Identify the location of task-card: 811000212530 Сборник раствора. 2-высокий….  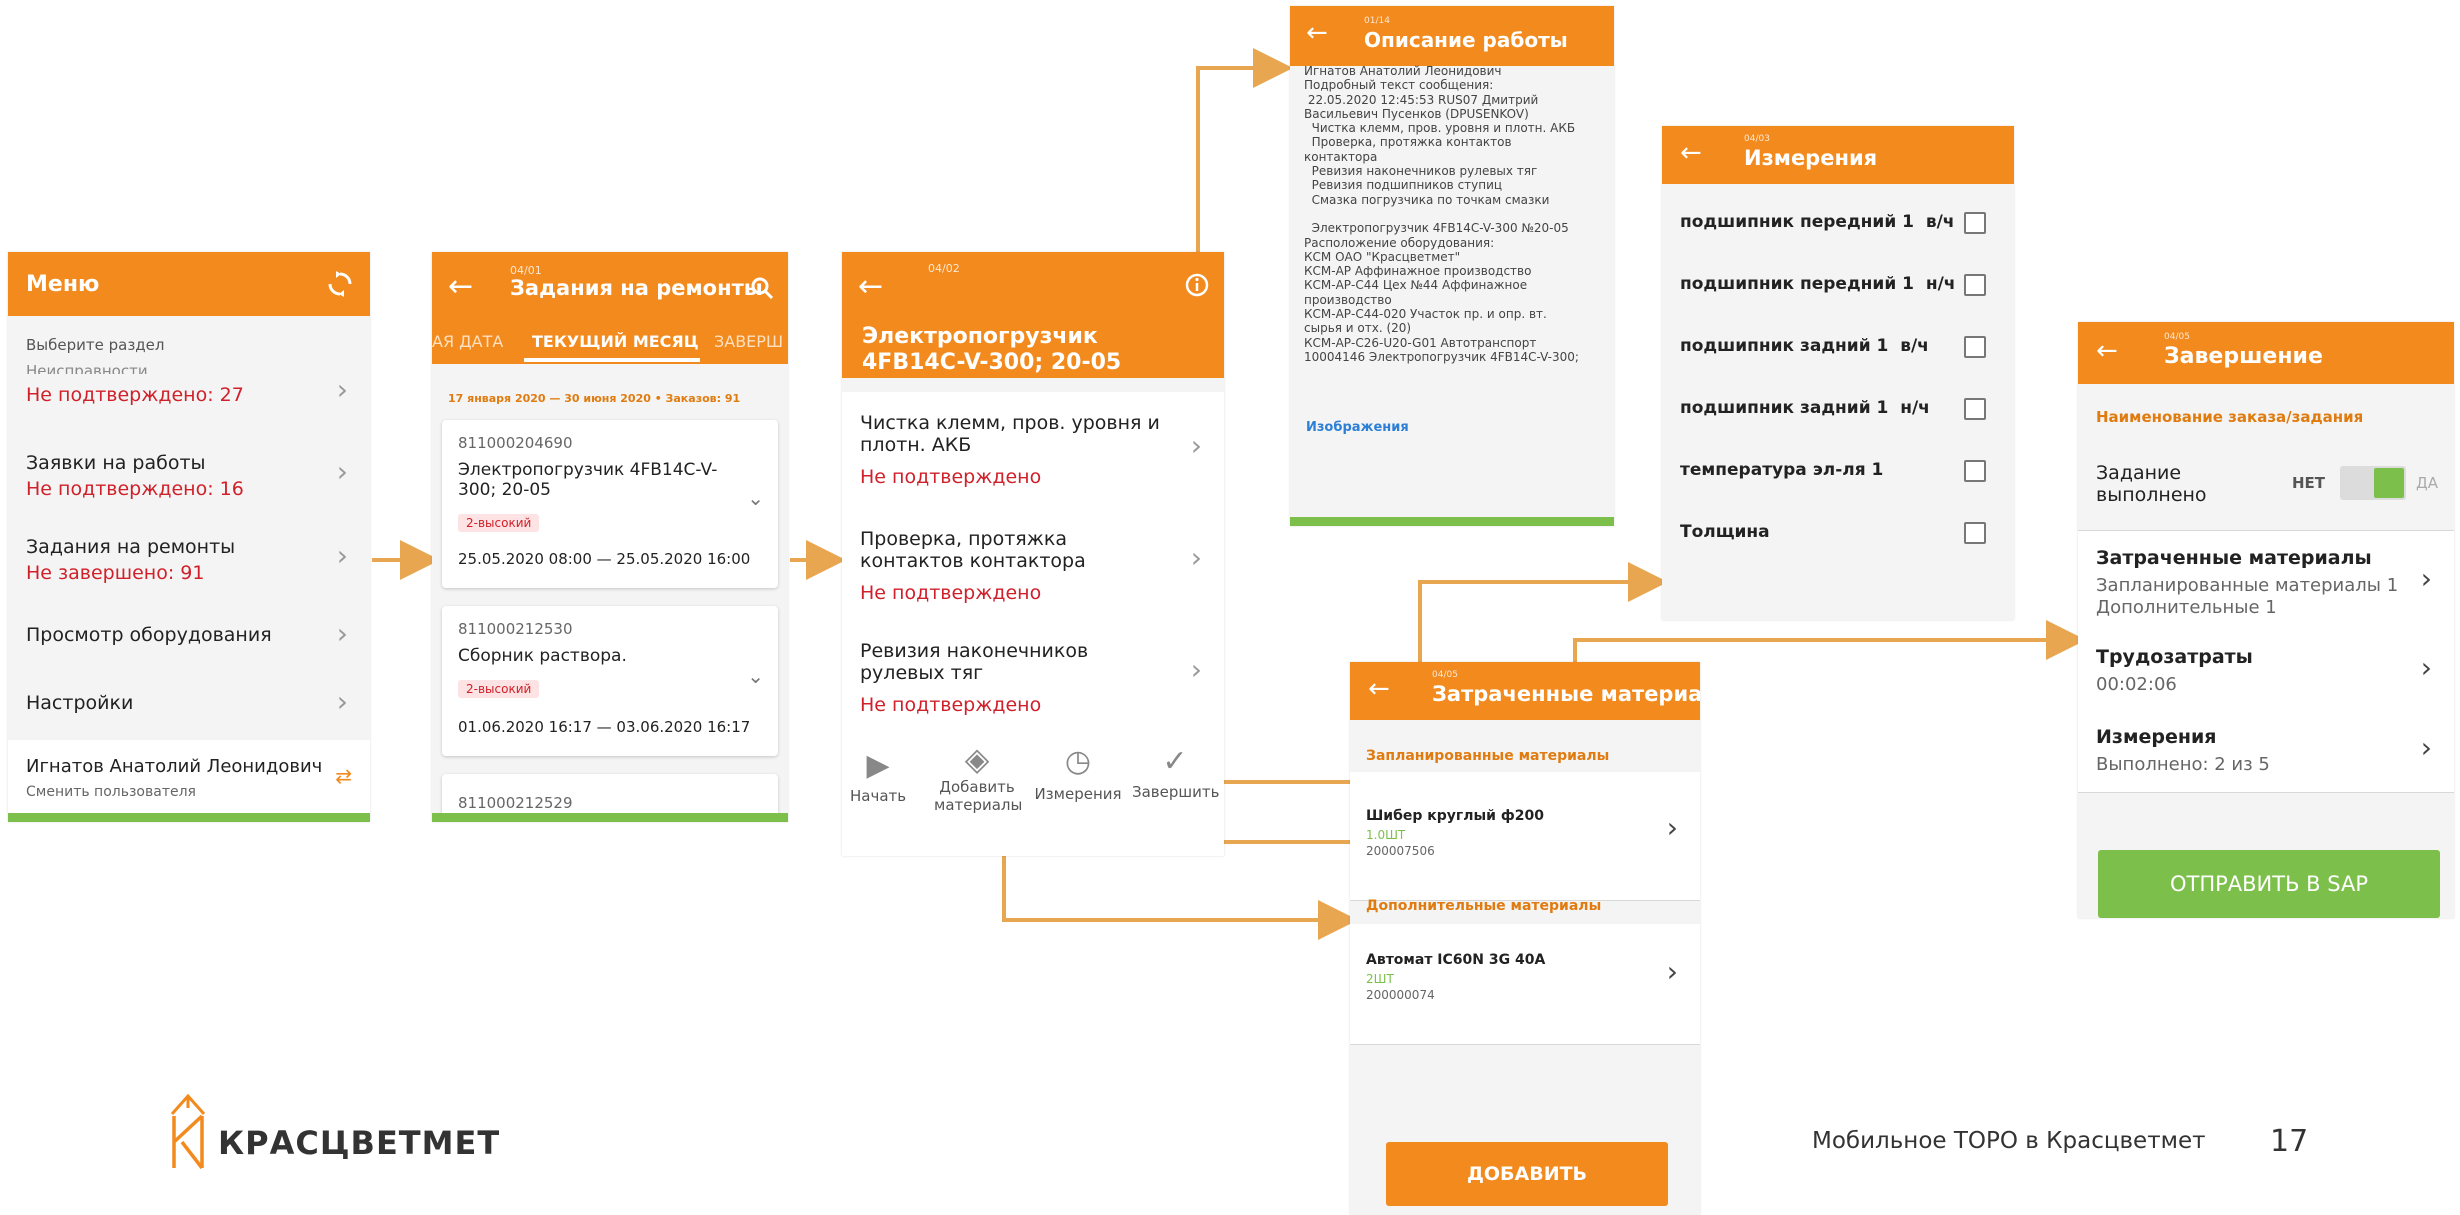
(610, 681).